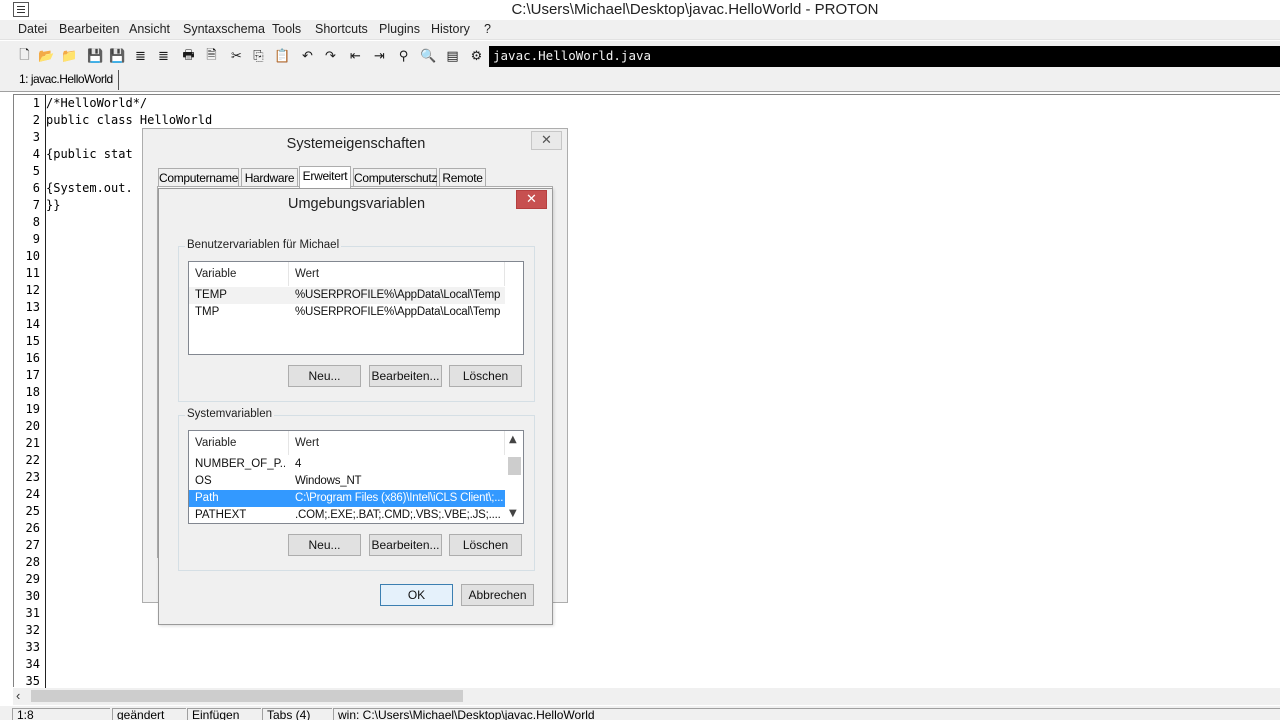 This screenshot has height=720, width=1280. Describe the element at coordinates (36, 188) in the screenshot. I see `line-number: 6` at that location.